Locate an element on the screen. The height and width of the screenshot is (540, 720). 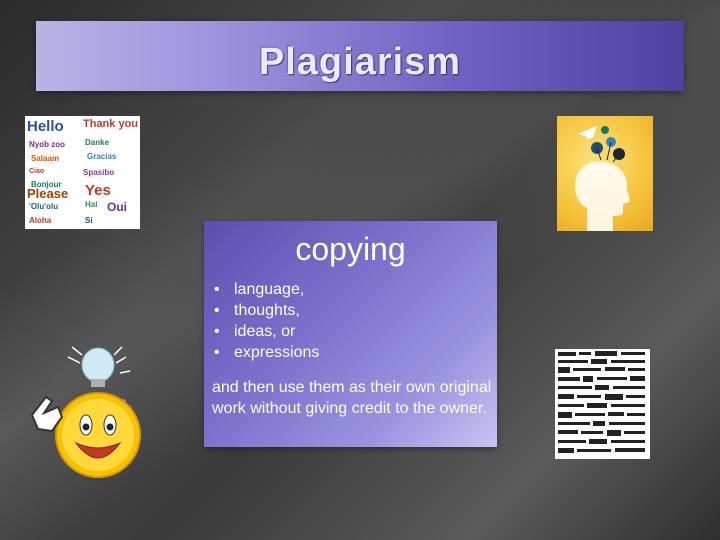
bullet-item: • ideas, or is located at coordinates (266, 331).